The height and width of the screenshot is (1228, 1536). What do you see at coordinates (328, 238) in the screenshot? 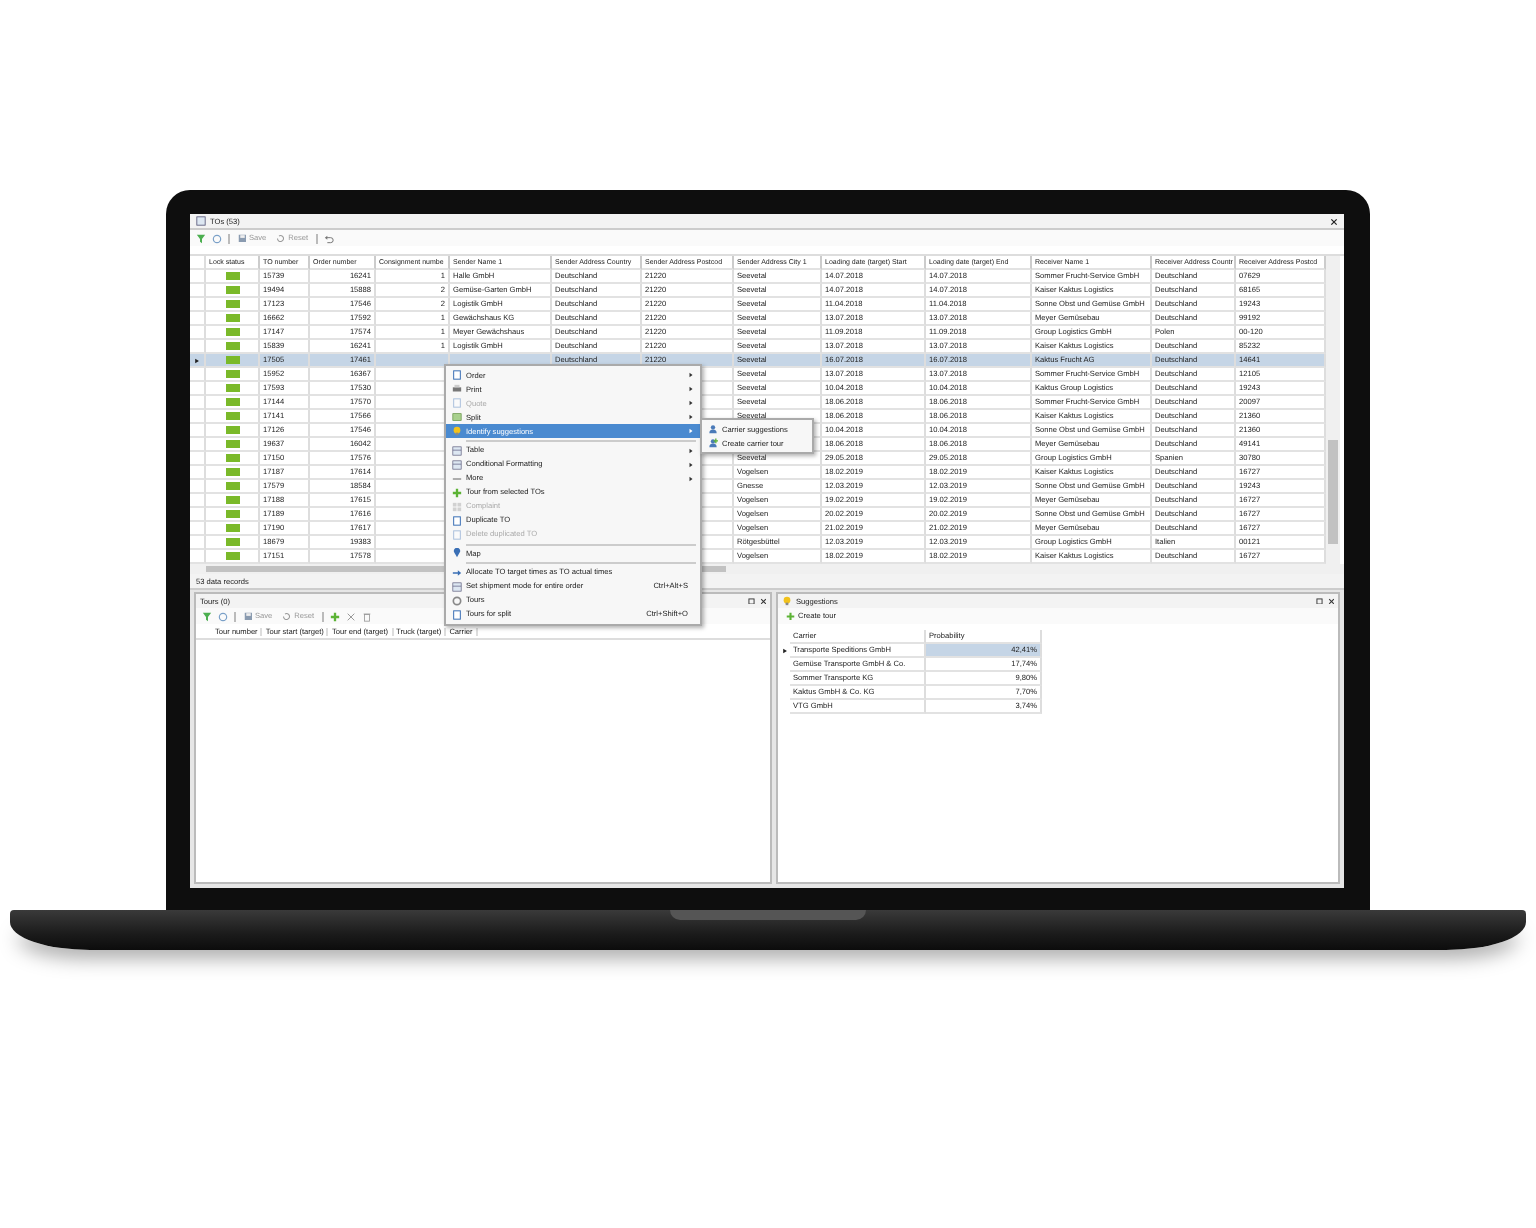
I see `undo-icon` at bounding box center [328, 238].